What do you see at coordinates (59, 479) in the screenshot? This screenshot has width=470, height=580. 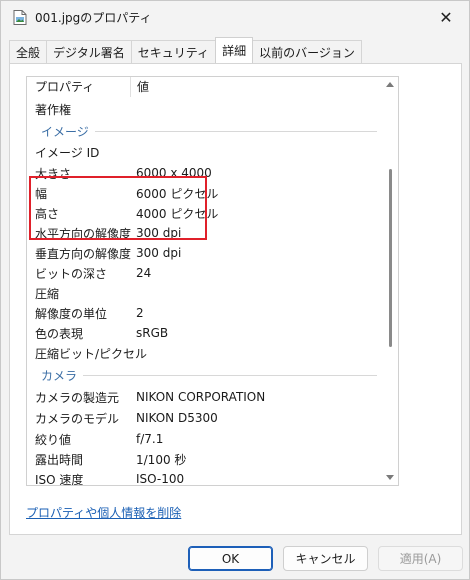 I see `property-name: ISO 速度` at bounding box center [59, 479].